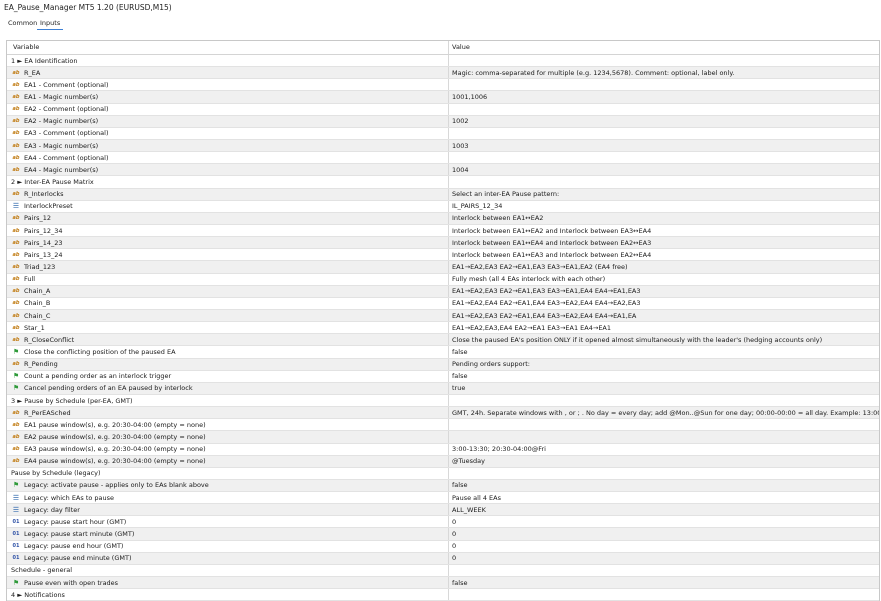 This screenshot has height=601, width=881. What do you see at coordinates (663, 170) in the screenshot?
I see `parameter-value: 1004` at bounding box center [663, 170].